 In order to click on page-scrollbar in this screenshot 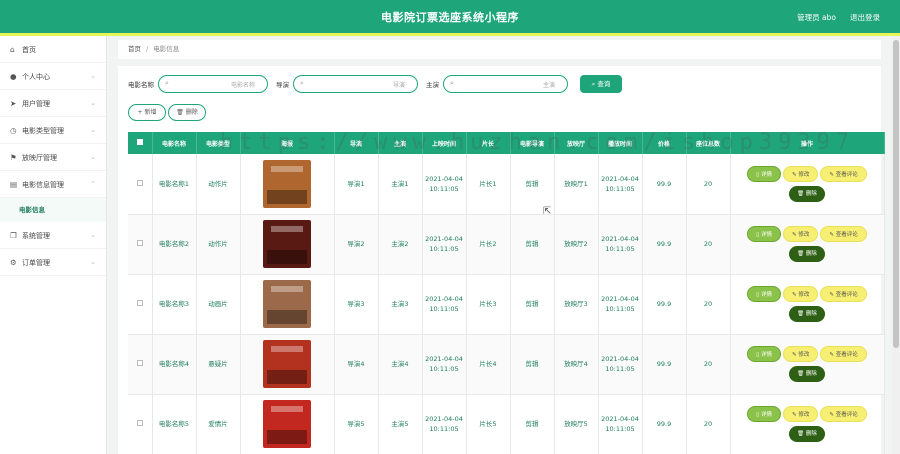, I will do `click(896, 245)`.